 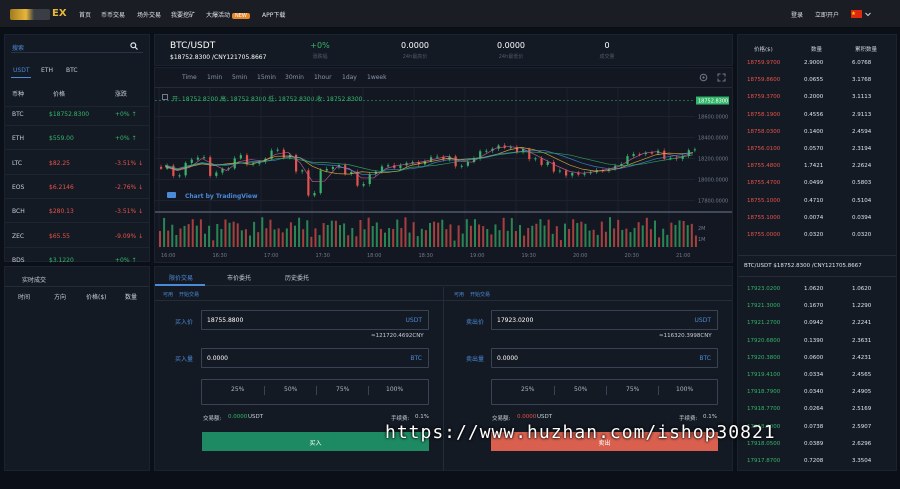 I want to click on sell-pct-50: 50%, so click(x=580, y=389).